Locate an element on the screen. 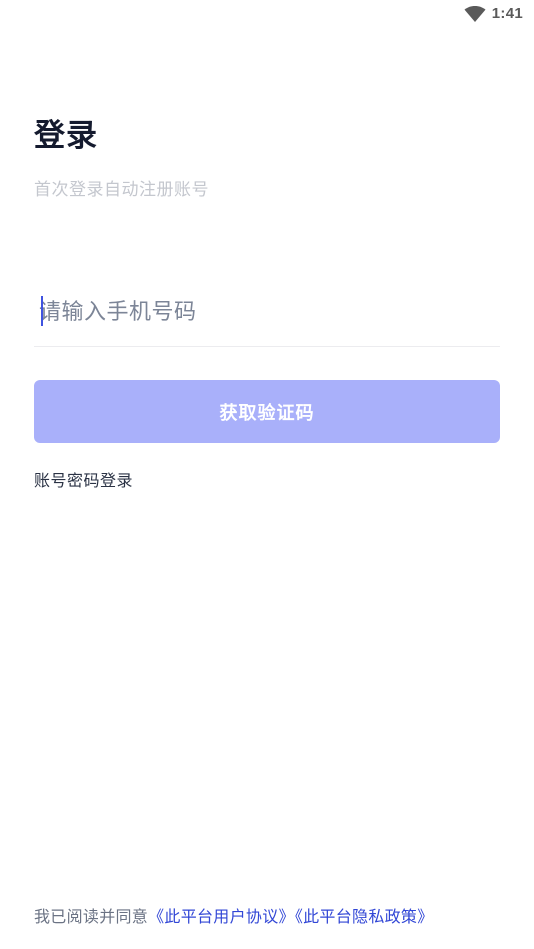 This screenshot has width=534, height=949. wifi-icon is located at coordinates (475, 14).